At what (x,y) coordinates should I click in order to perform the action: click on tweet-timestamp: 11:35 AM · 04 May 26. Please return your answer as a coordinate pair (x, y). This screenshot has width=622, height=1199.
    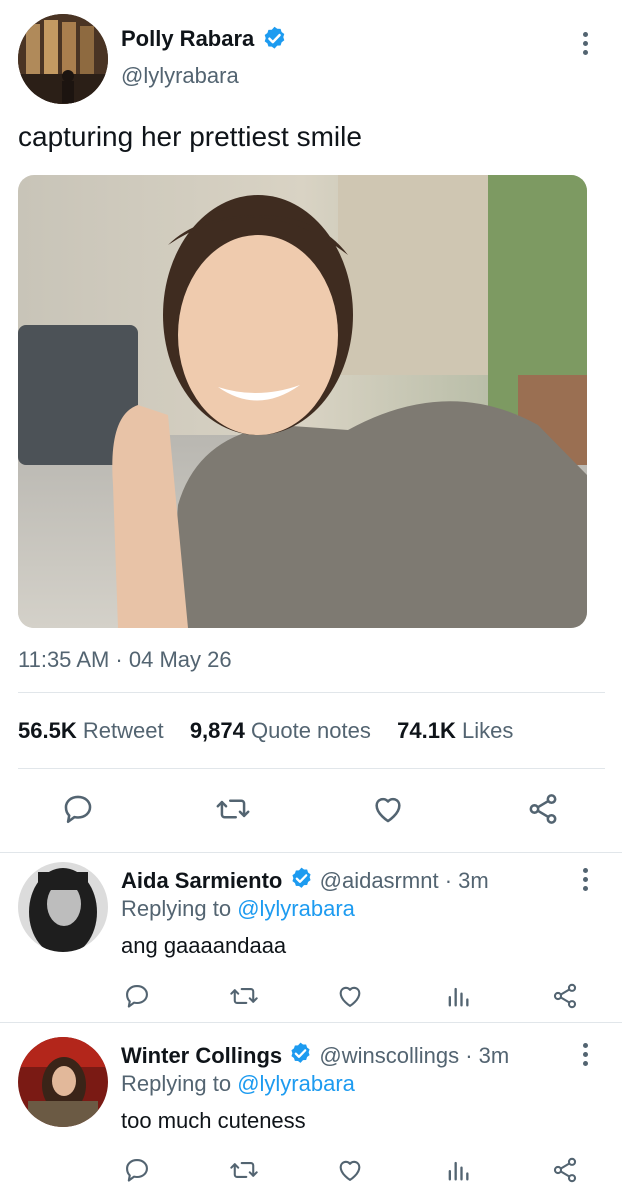
    Looking at the image, I should click on (125, 660).